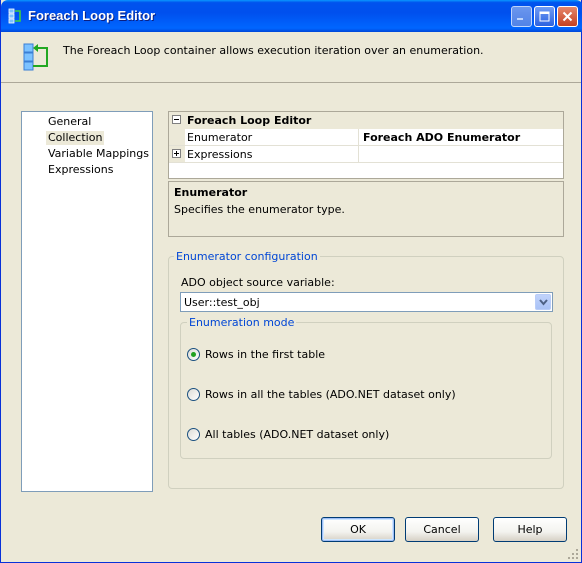 Image resolution: width=582 pixels, height=563 pixels. I want to click on nav-item-variable-mappings: Variable Mappings, so click(98, 154).